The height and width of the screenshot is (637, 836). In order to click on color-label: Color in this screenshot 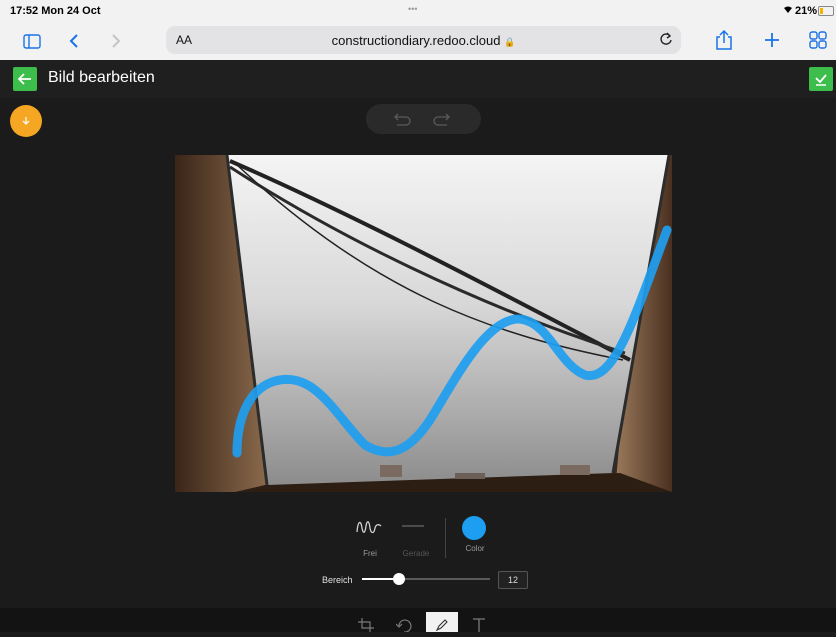, I will do `click(475, 548)`.